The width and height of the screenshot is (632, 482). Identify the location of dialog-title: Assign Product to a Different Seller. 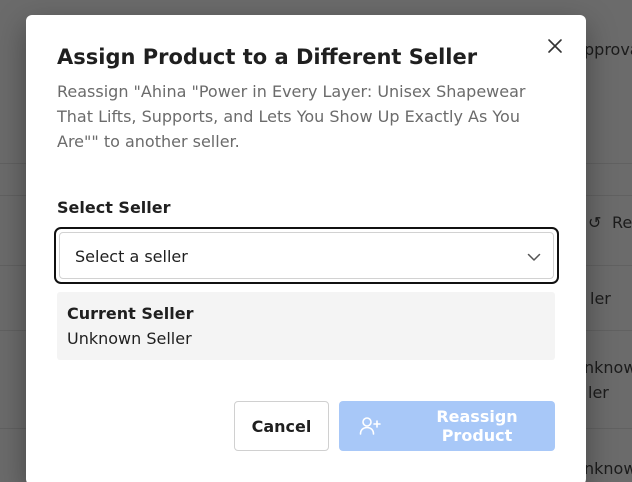
(267, 57).